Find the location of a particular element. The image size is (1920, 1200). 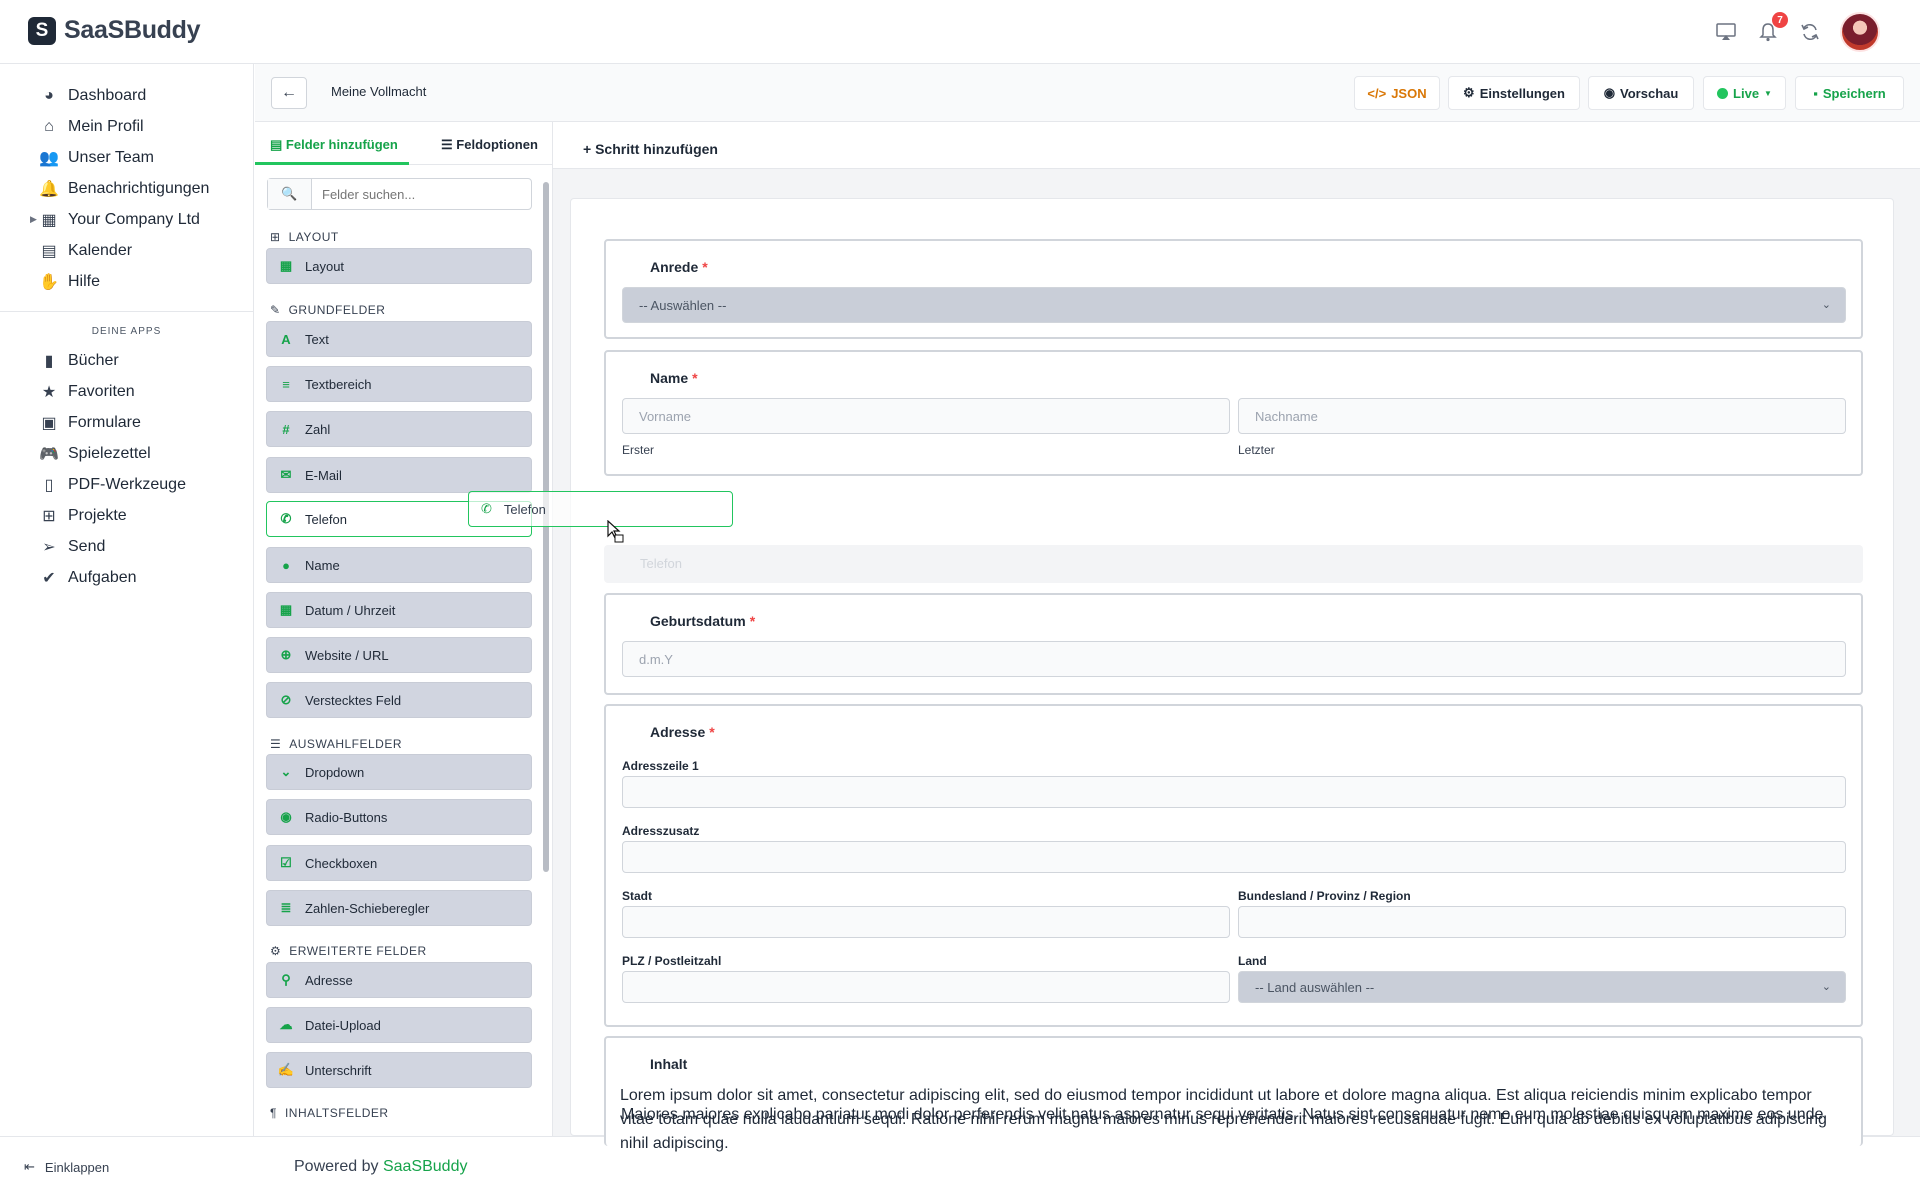

field-item-checkbox: ☑ Checkboxen is located at coordinates (399, 863).